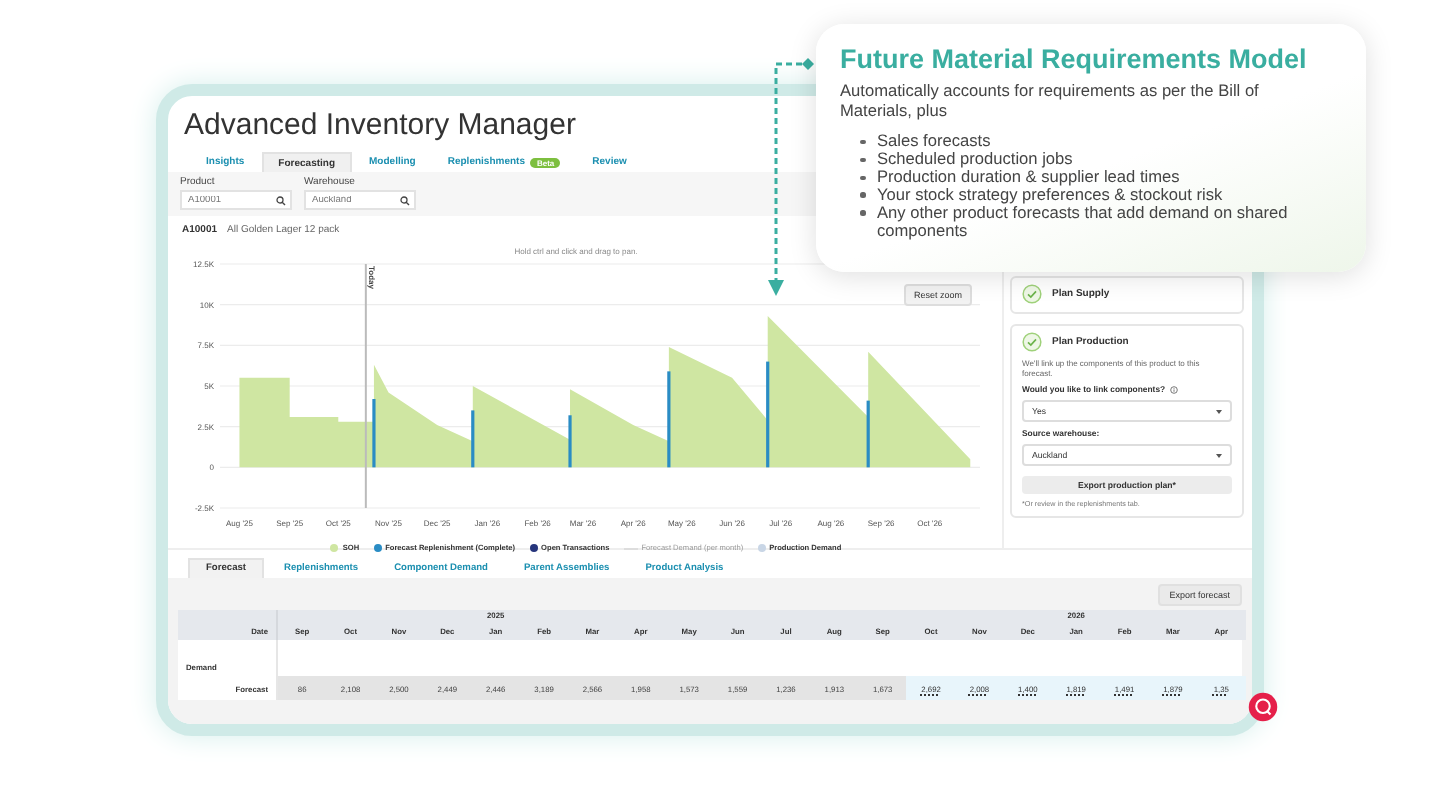 This screenshot has width=1430, height=804. I want to click on chat-icon, so click(1263, 707).